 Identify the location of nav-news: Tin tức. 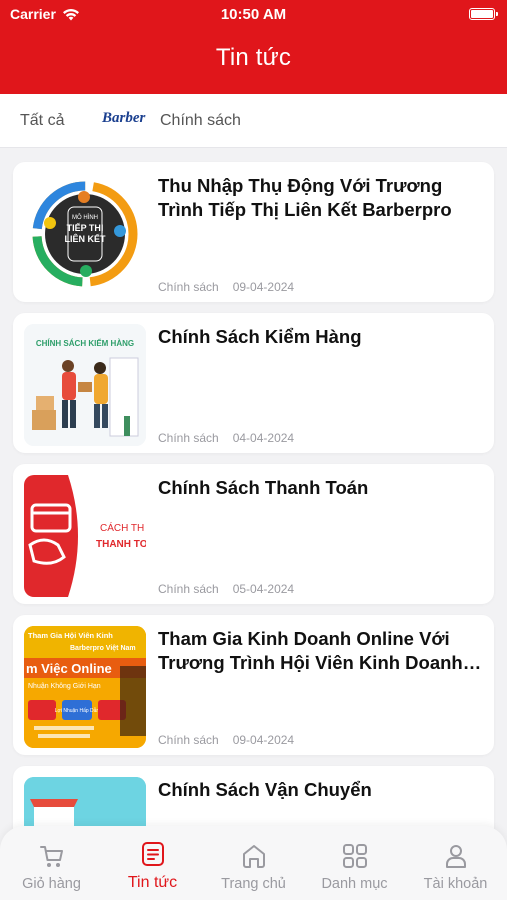
(152, 866).